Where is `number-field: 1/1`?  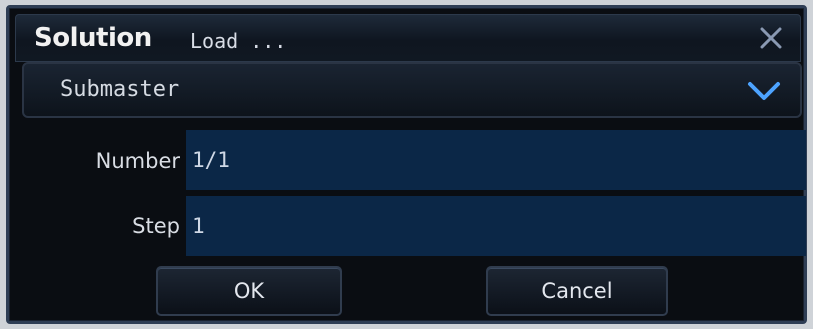 number-field: 1/1 is located at coordinates (496, 160).